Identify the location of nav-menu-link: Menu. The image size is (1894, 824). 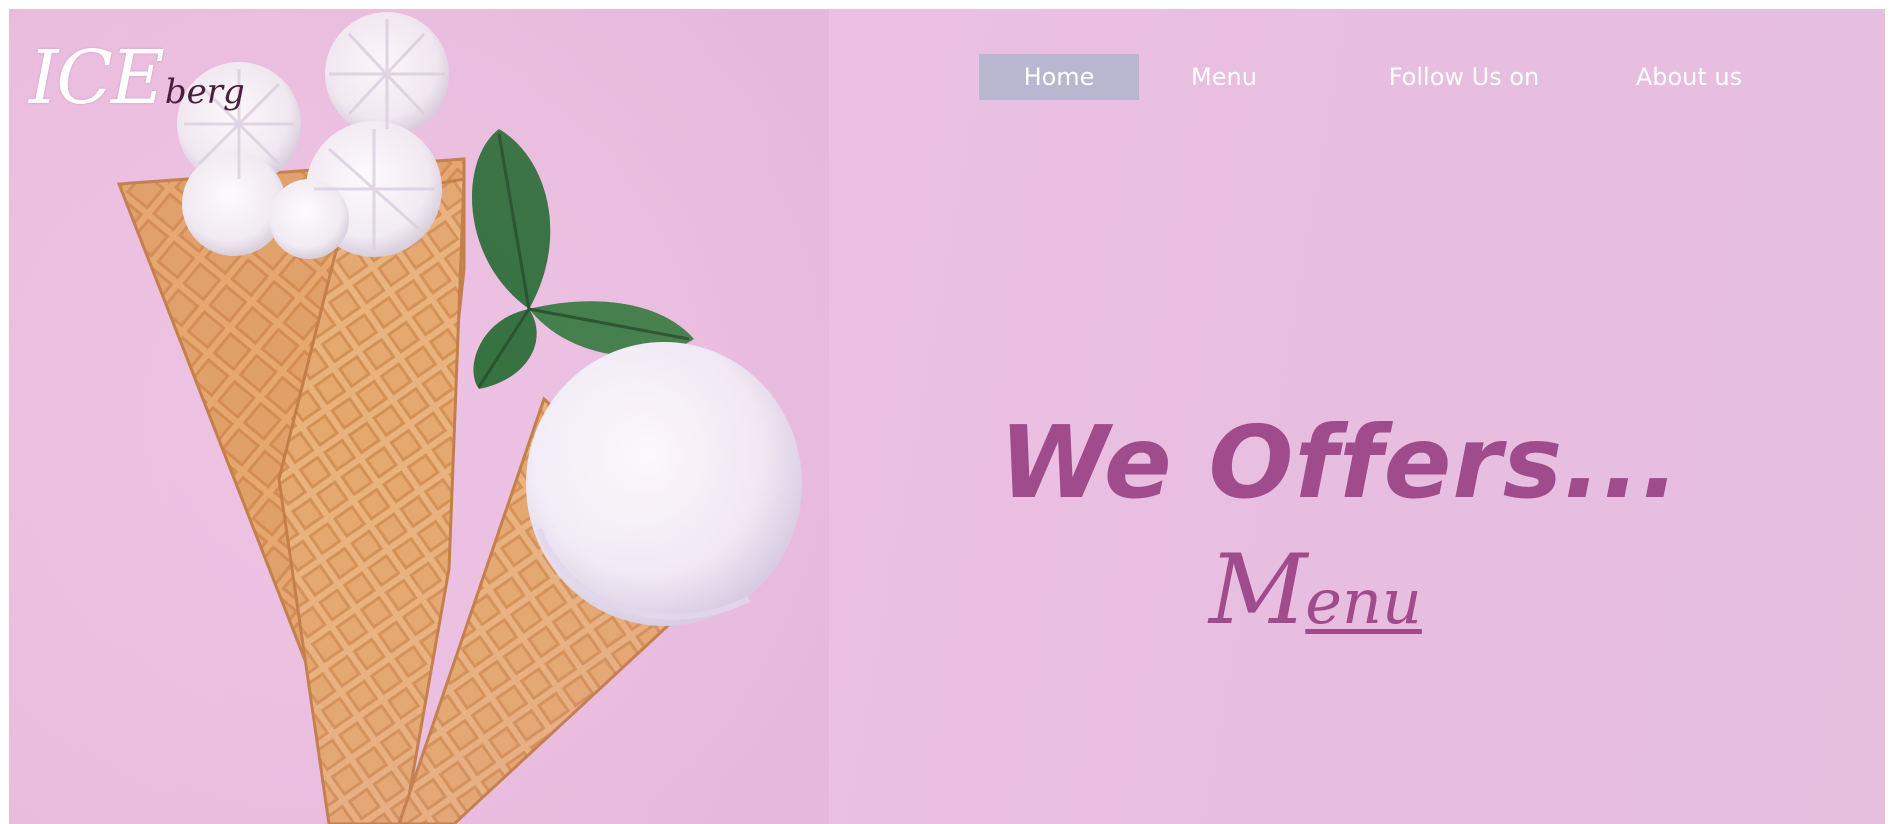
(1224, 77).